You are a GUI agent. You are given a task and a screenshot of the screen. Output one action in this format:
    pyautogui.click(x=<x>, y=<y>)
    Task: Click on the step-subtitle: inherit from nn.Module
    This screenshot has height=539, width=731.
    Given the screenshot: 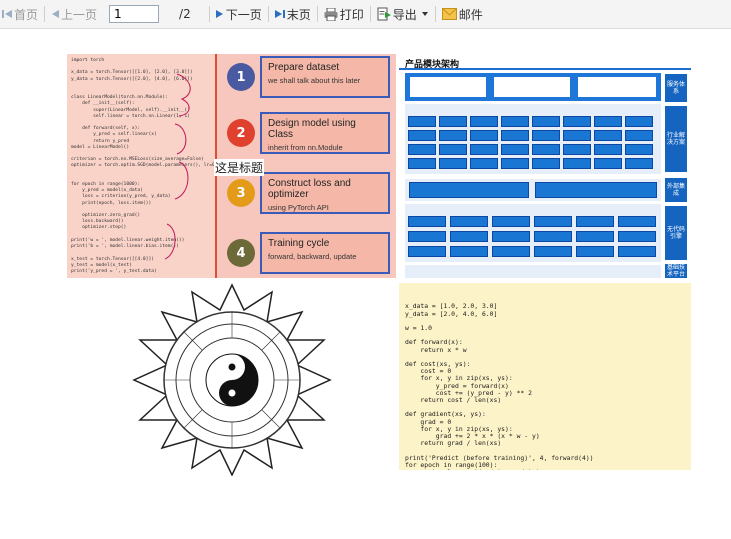 What is the action you would take?
    pyautogui.click(x=305, y=147)
    